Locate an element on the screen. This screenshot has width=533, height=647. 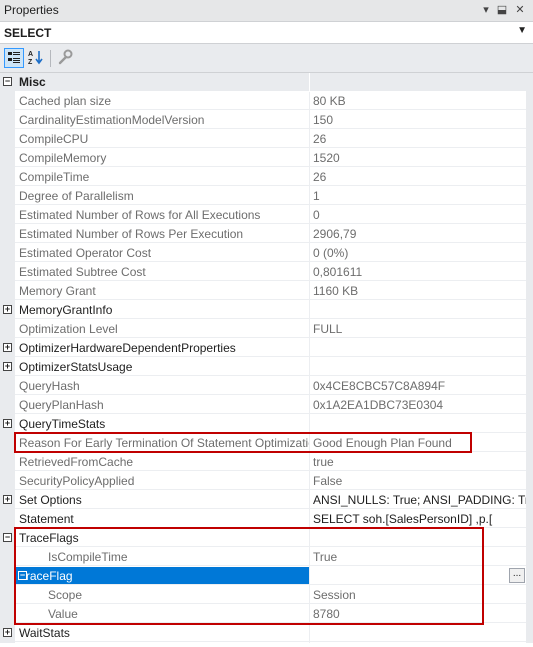
property-value: 1 is located at coordinates (418, 196).